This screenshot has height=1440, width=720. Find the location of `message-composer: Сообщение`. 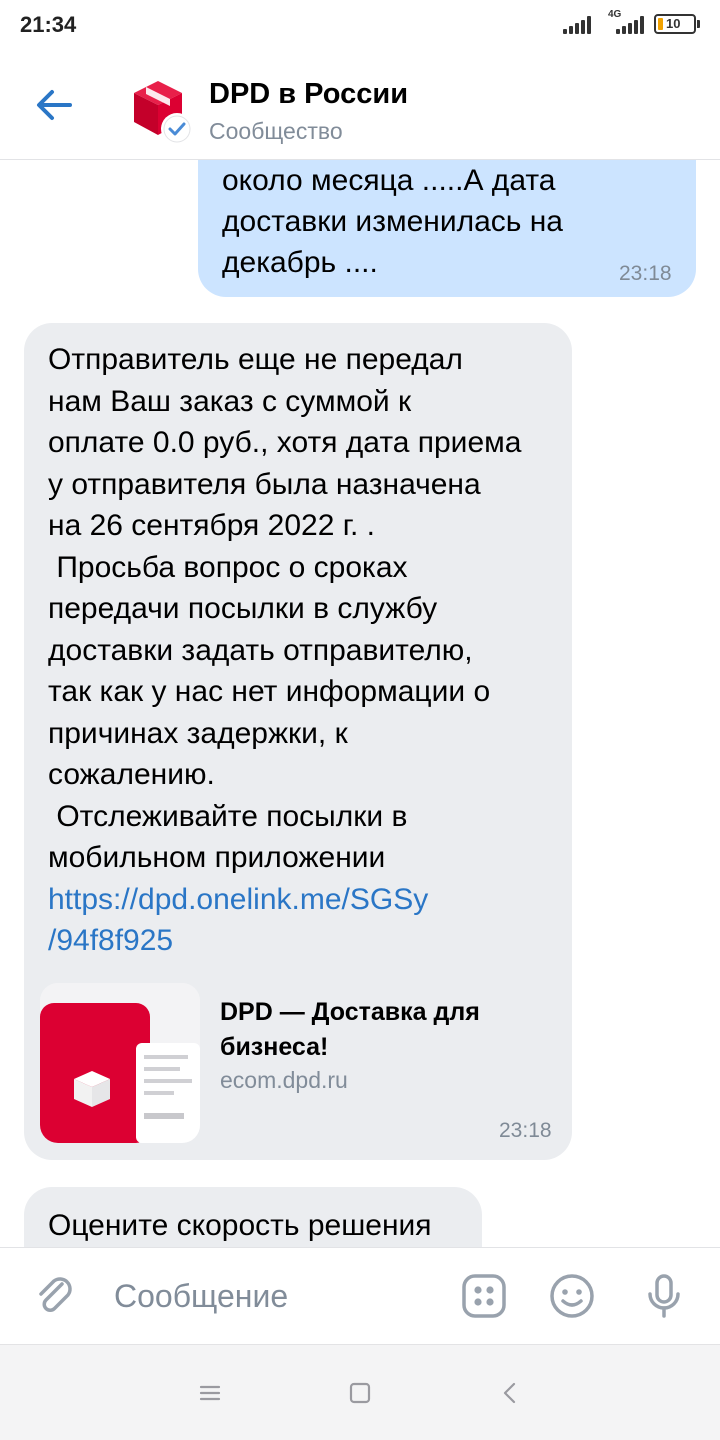

message-composer: Сообщение is located at coordinates (360, 1295).